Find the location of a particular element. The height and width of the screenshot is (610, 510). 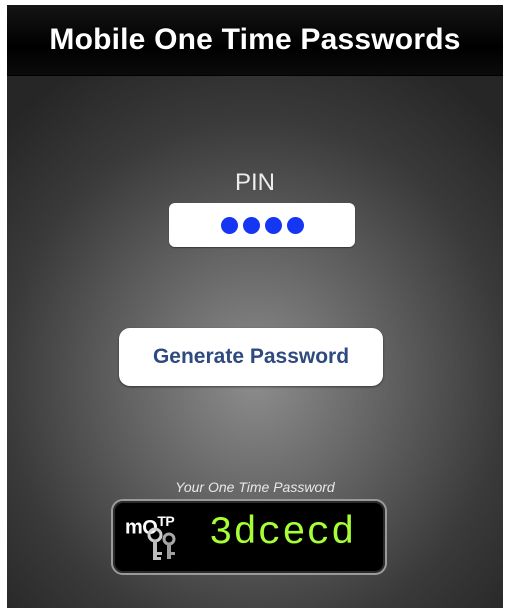

title-bar: Mobile One Time Passwords is located at coordinates (255, 40).